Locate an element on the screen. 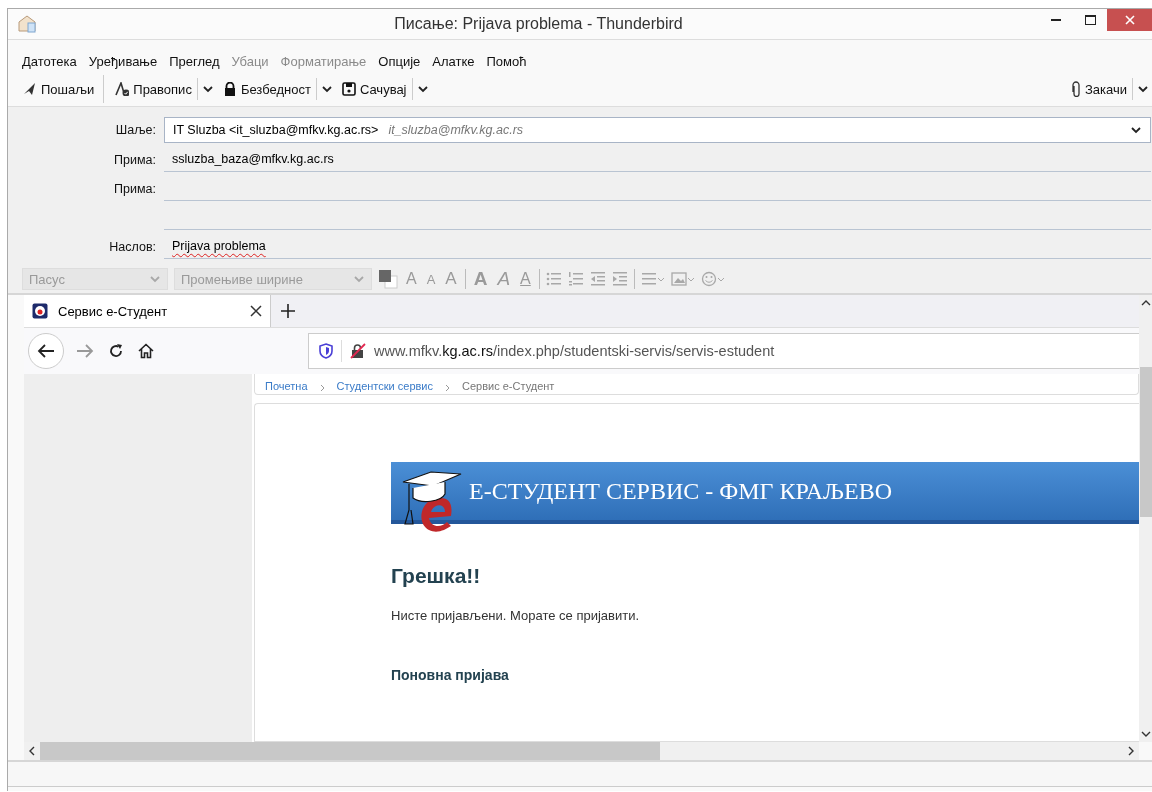 This screenshot has height=792, width=1152. window-title: Писање: Prijava problema - Thunderbird is located at coordinates (538, 24).